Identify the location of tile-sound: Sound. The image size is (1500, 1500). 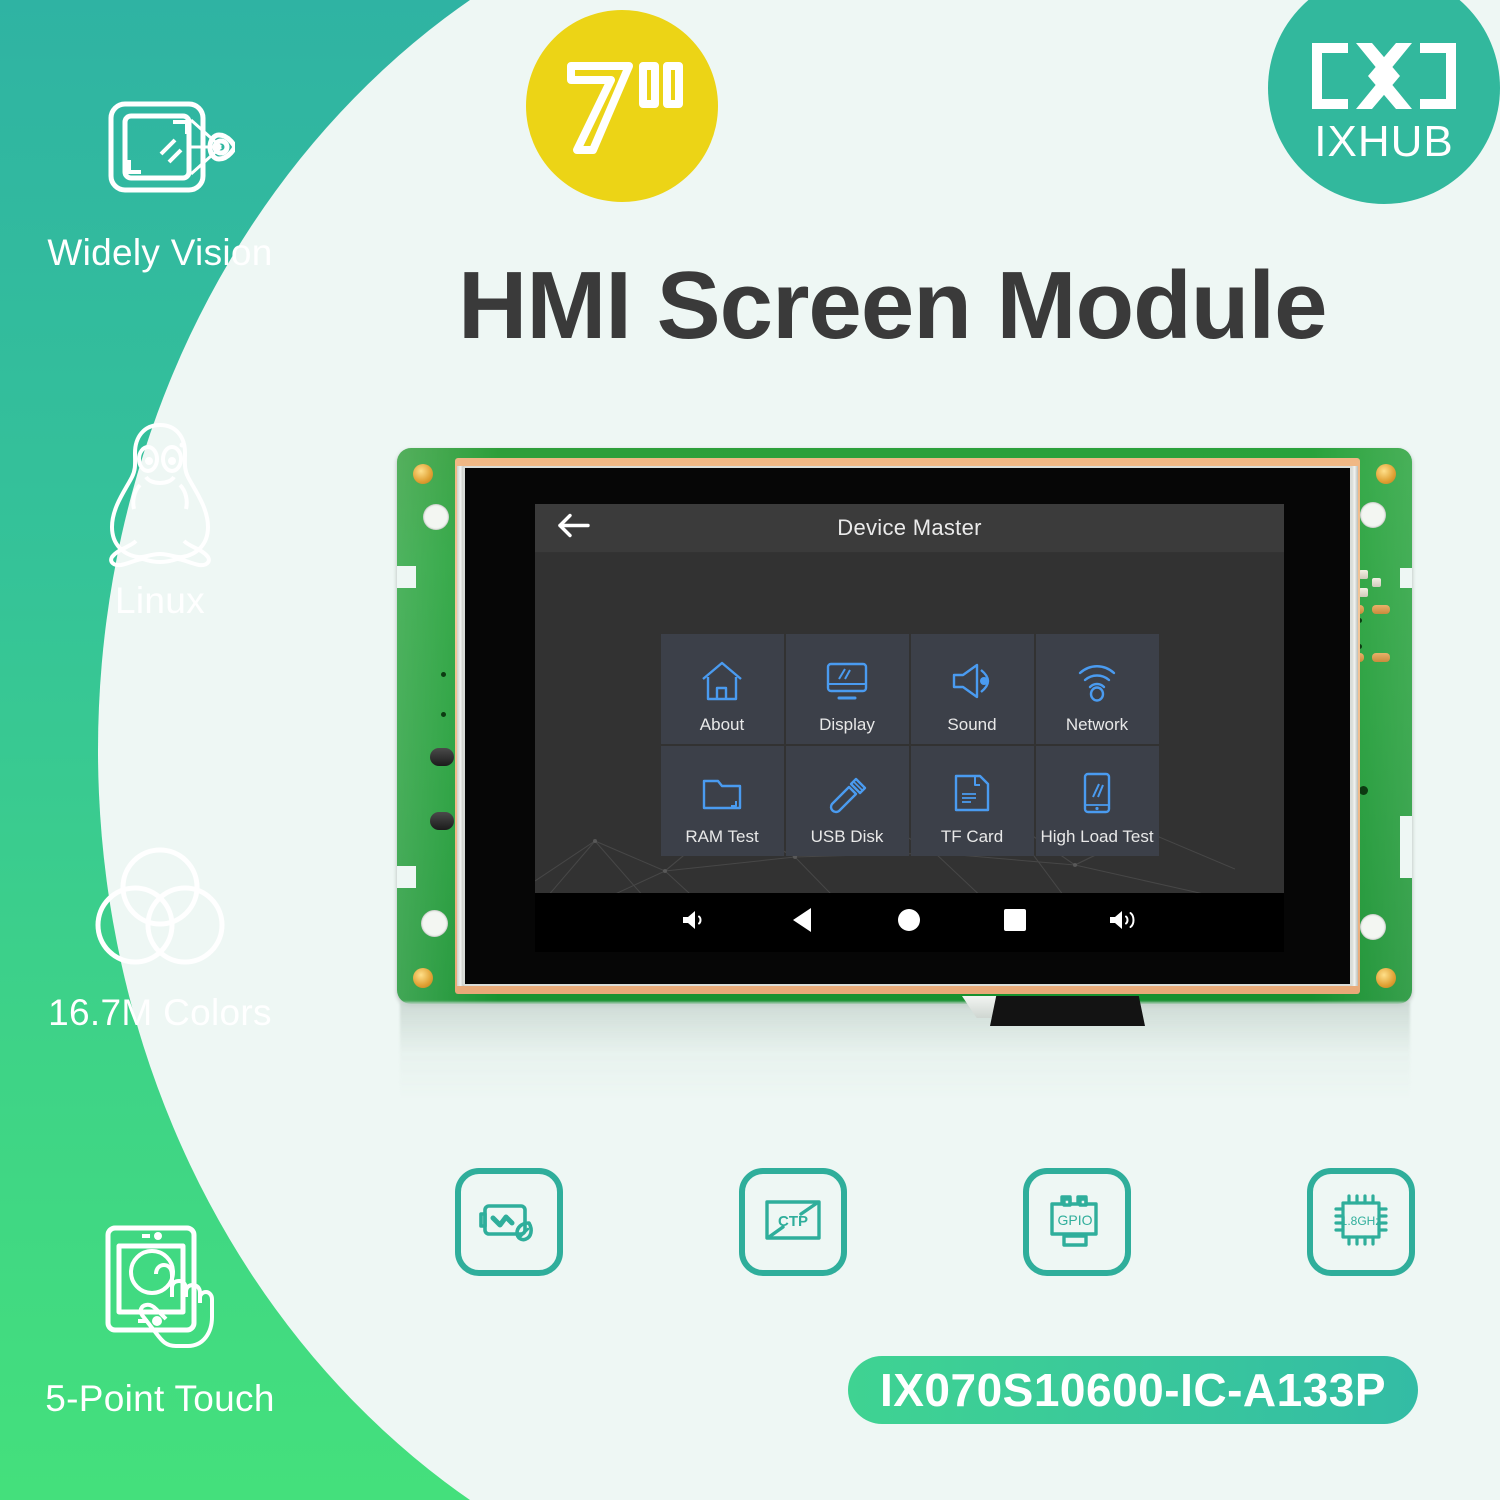
(972, 689).